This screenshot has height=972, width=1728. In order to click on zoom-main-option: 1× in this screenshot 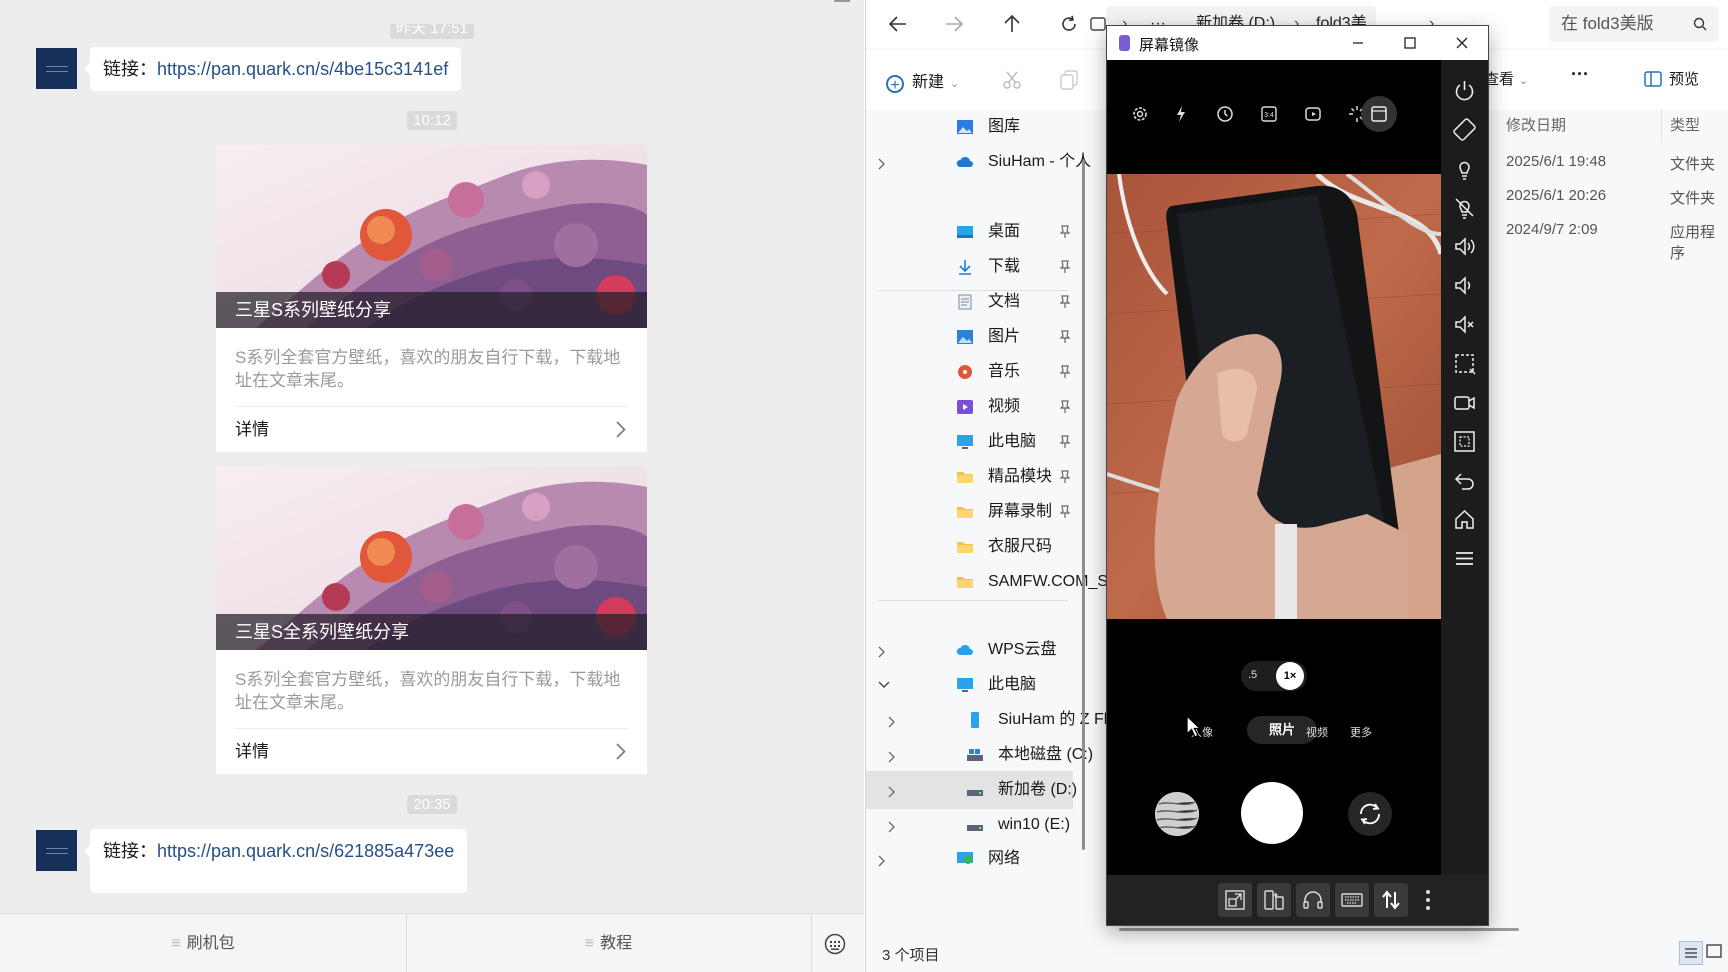, I will do `click(1290, 676)`.